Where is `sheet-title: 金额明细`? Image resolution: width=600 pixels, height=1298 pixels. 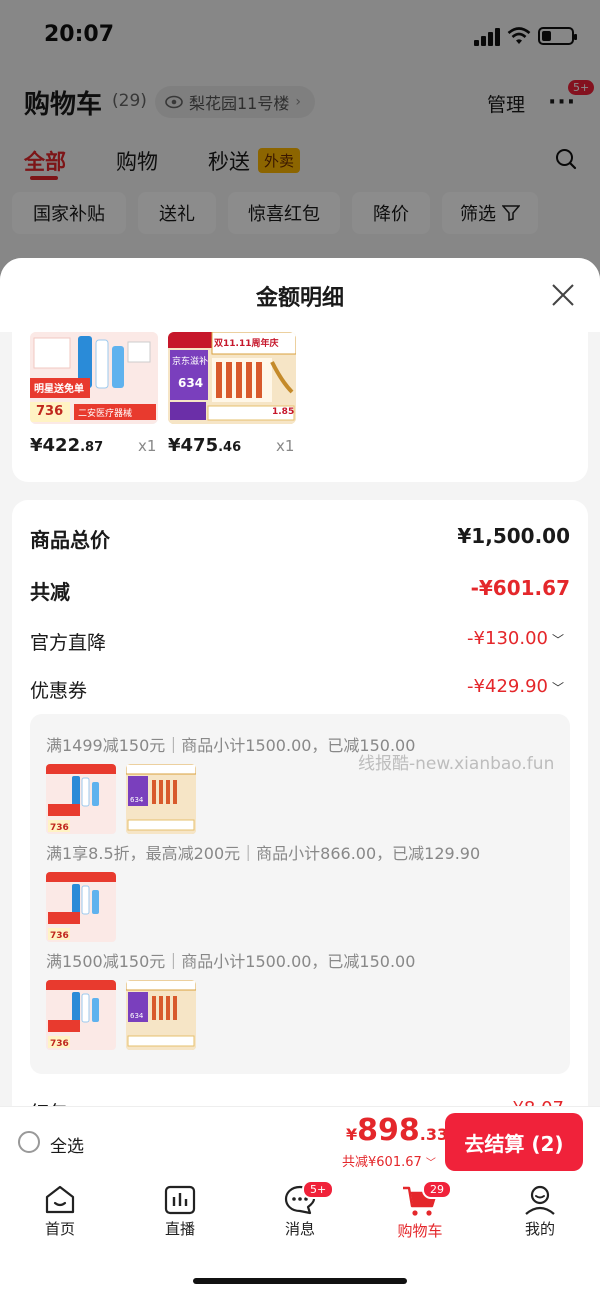
sheet-title: 金额明细 is located at coordinates (299, 298).